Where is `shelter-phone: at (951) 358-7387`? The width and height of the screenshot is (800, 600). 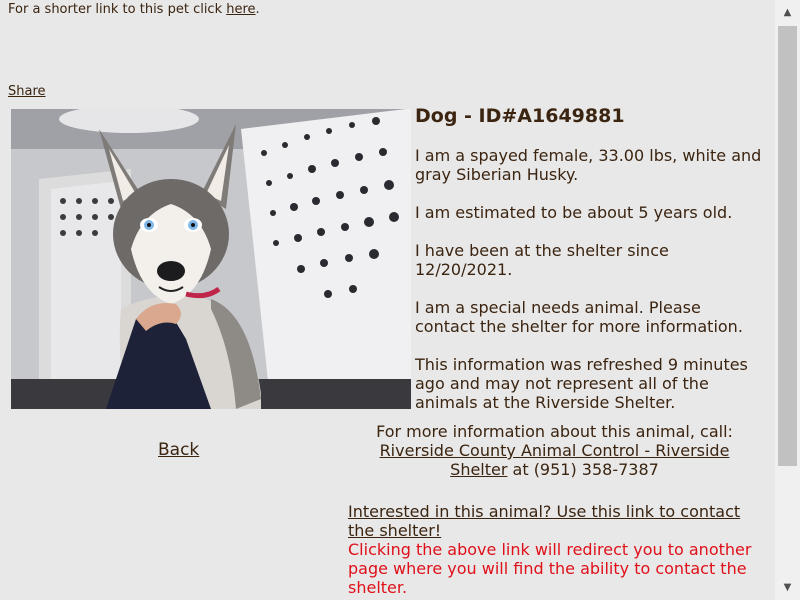 shelter-phone: at (951) 358-7387 is located at coordinates (583, 469).